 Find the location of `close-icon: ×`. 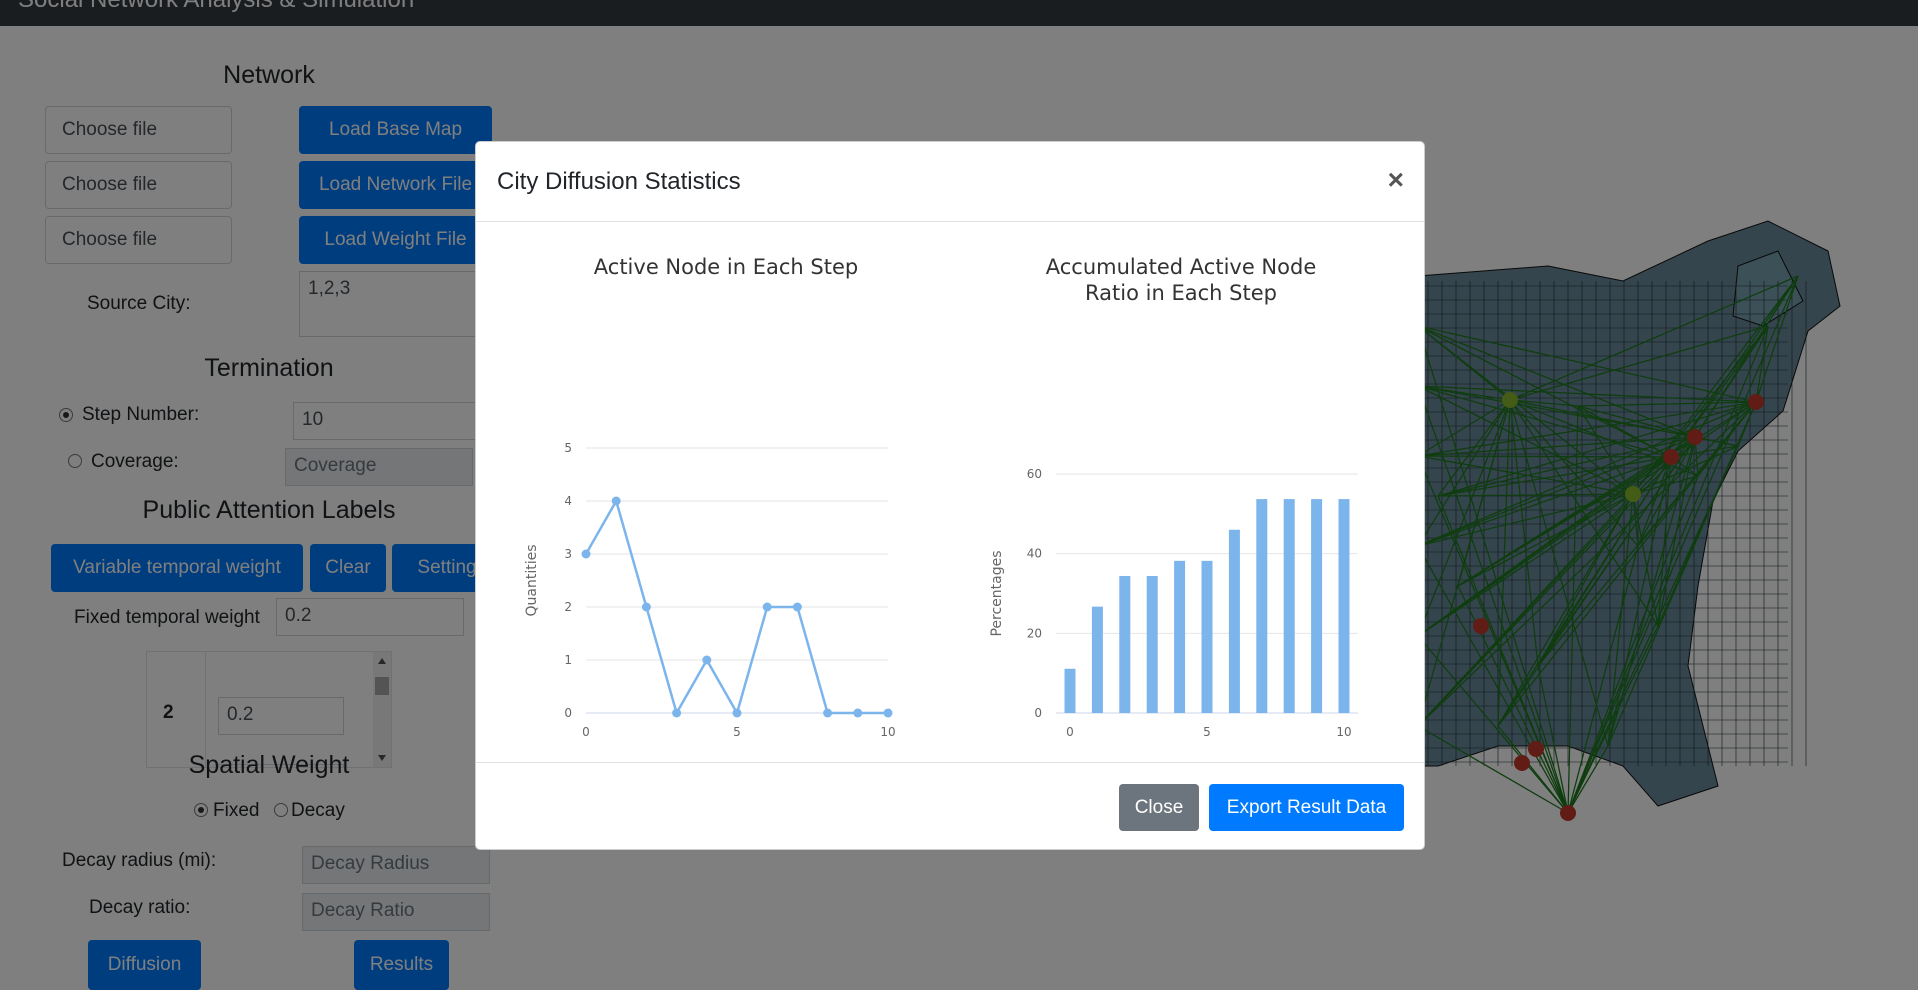

close-icon: × is located at coordinates (1396, 180).